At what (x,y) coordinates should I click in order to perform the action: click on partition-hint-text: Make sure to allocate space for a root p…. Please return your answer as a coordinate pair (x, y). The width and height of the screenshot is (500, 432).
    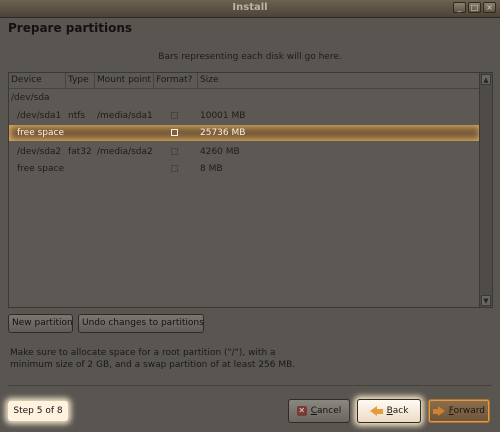
    Looking at the image, I should click on (153, 359).